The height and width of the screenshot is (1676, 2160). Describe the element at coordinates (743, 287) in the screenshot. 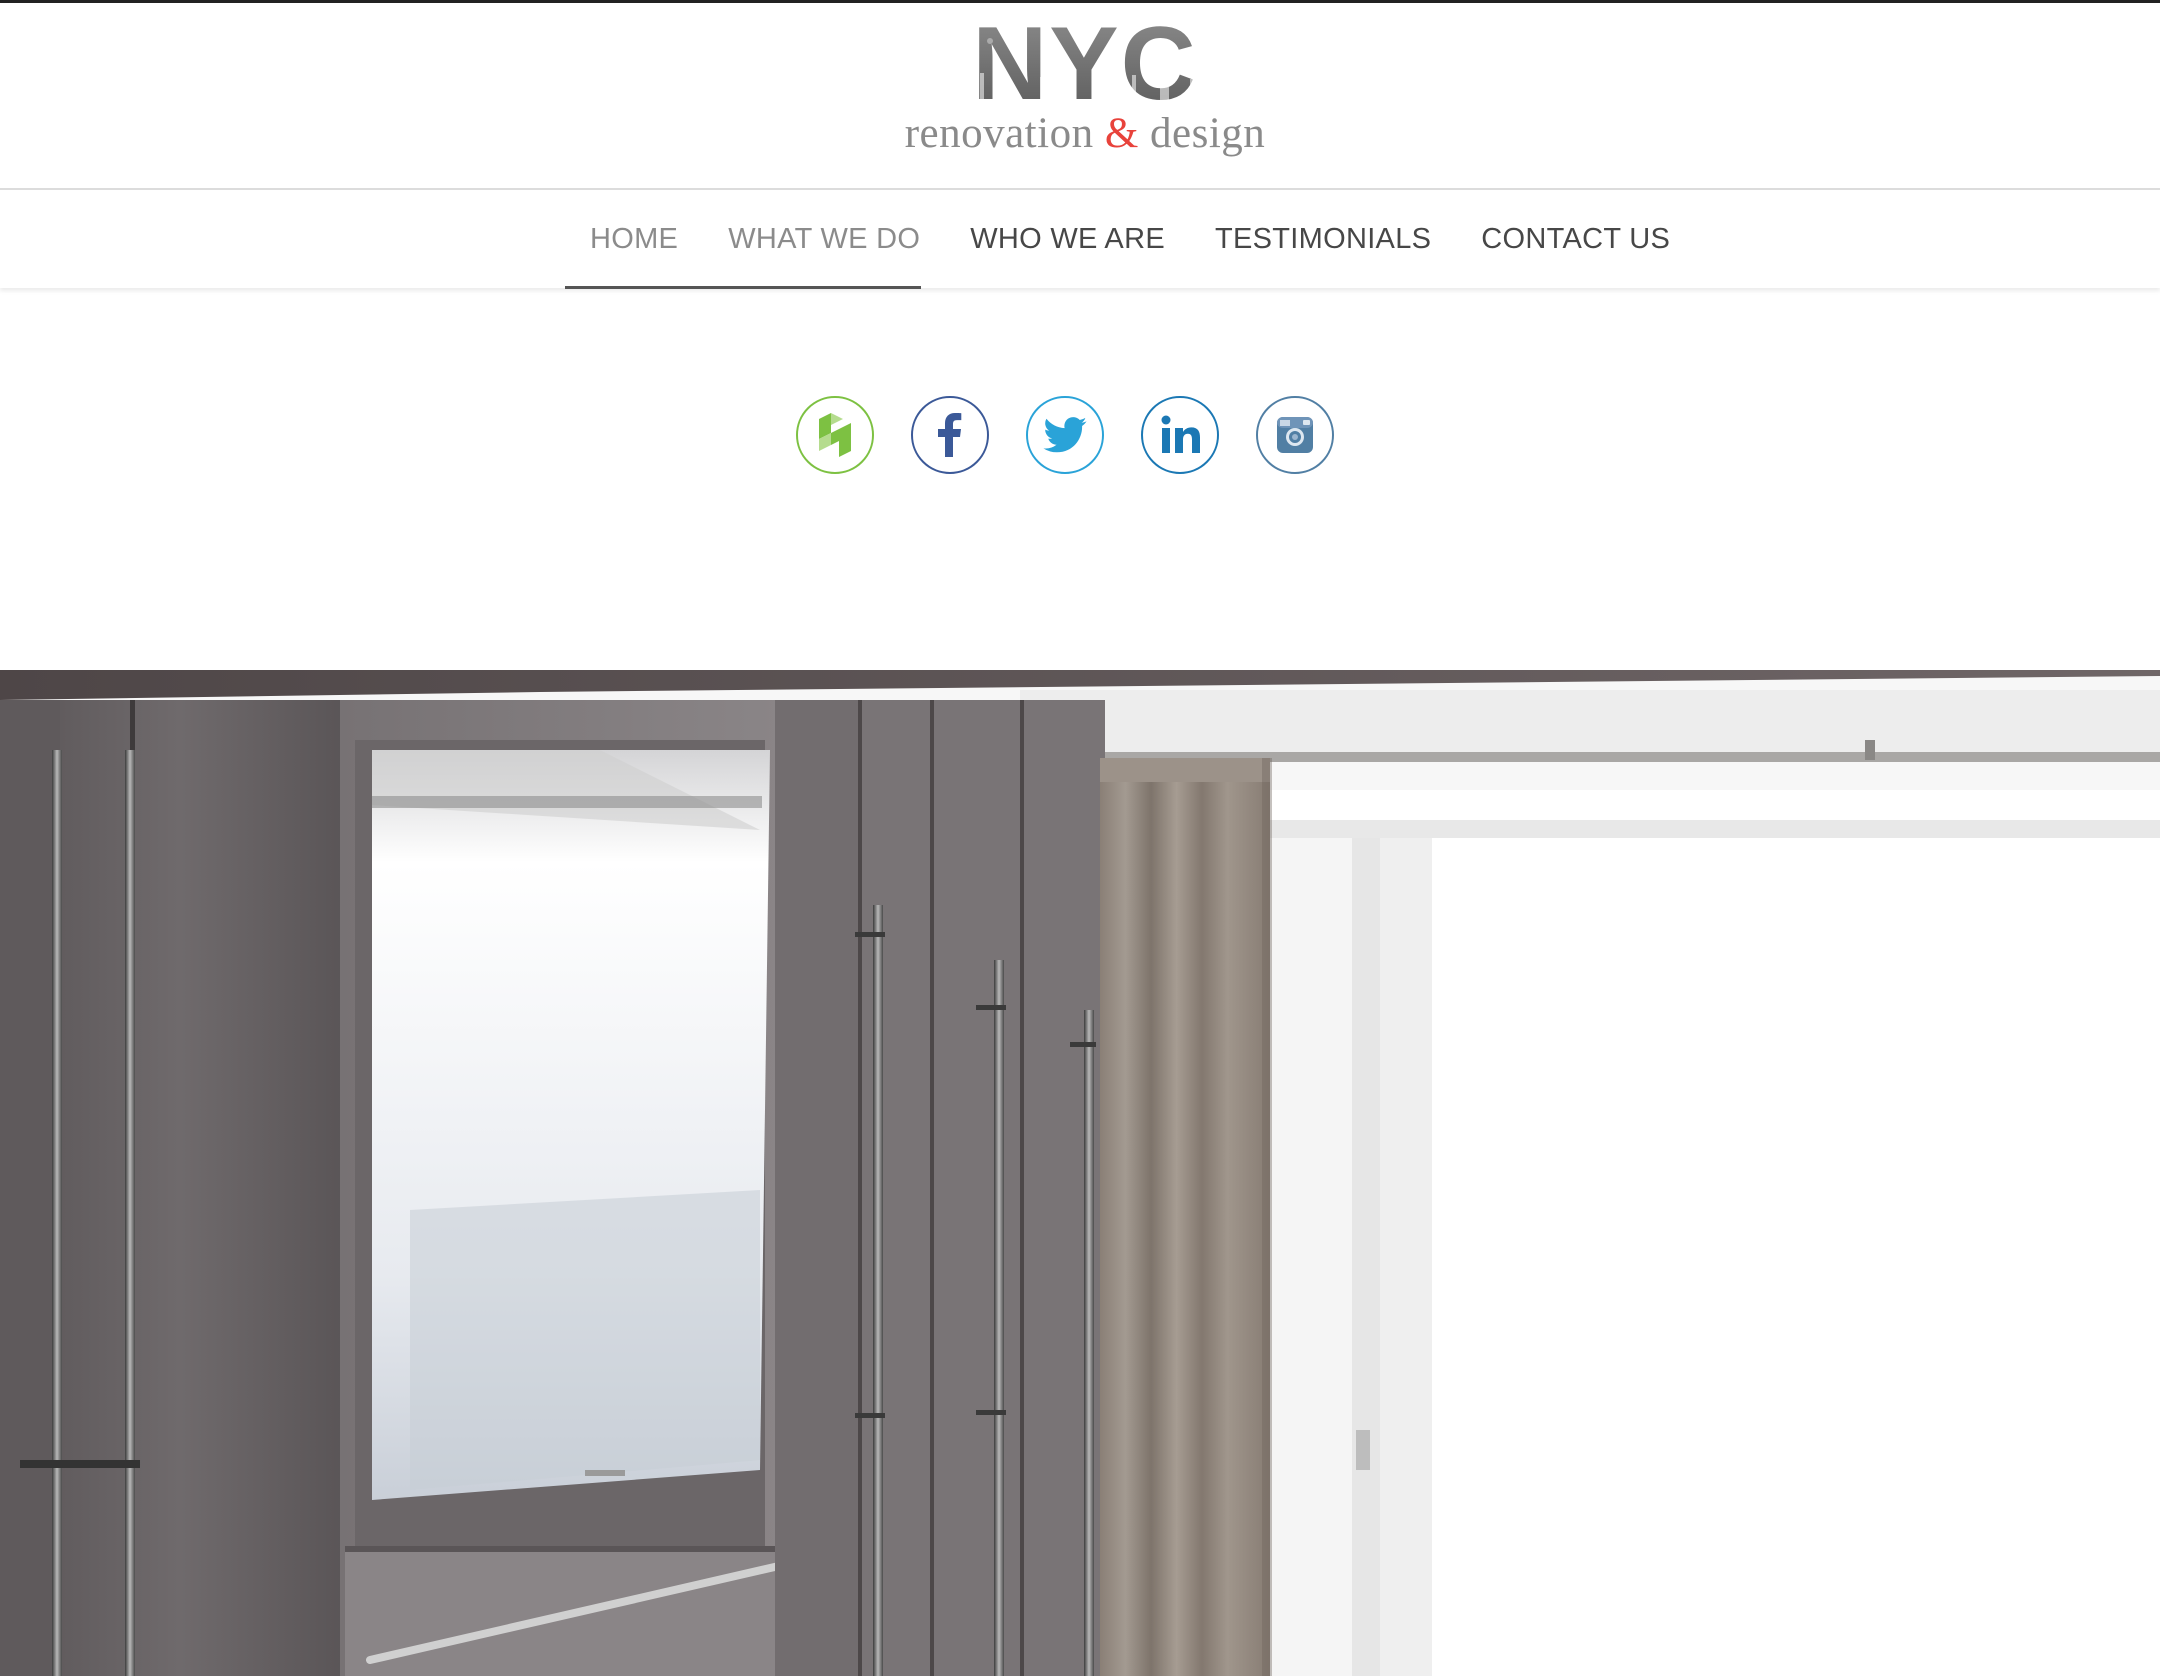

I see `nav-active-underline` at that location.